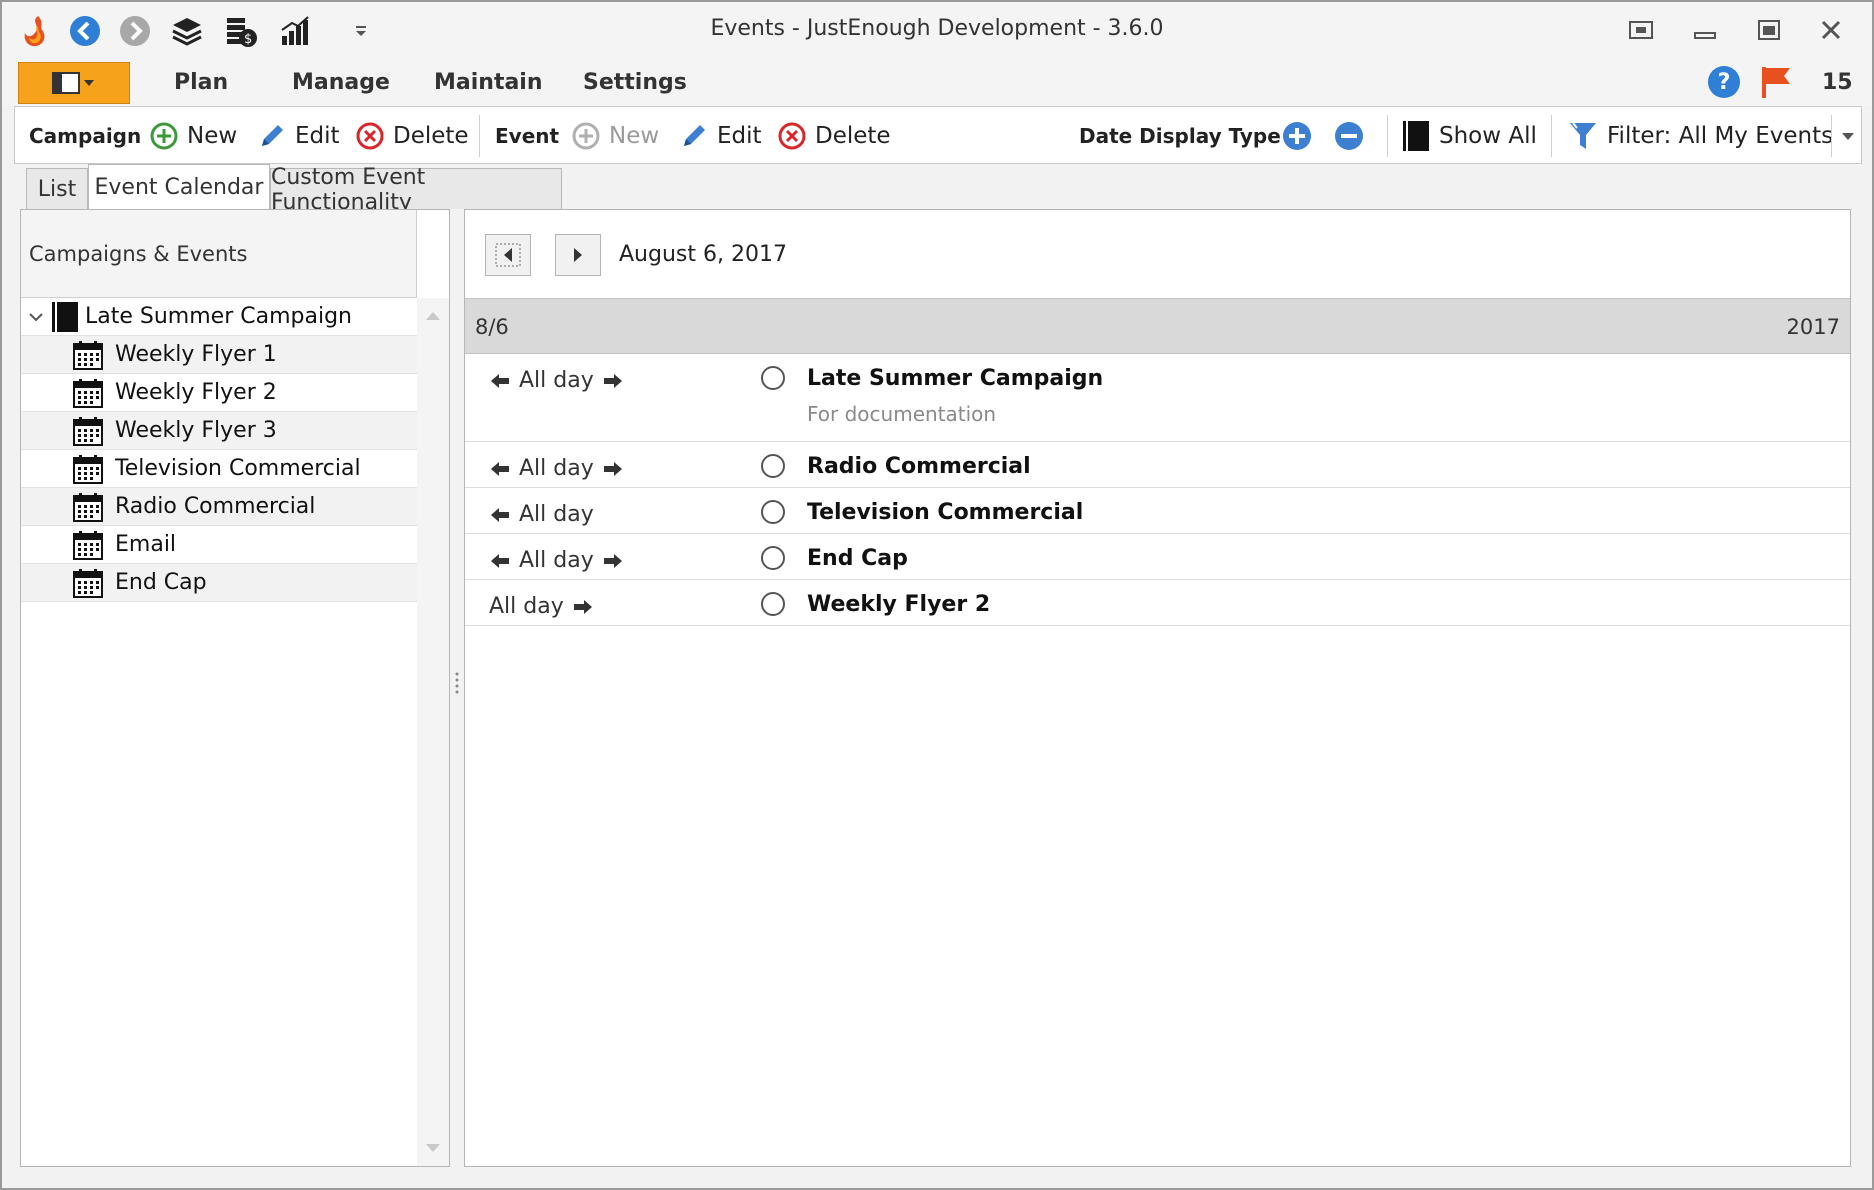  What do you see at coordinates (635, 82) in the screenshot?
I see `menu-settings: Settings` at bounding box center [635, 82].